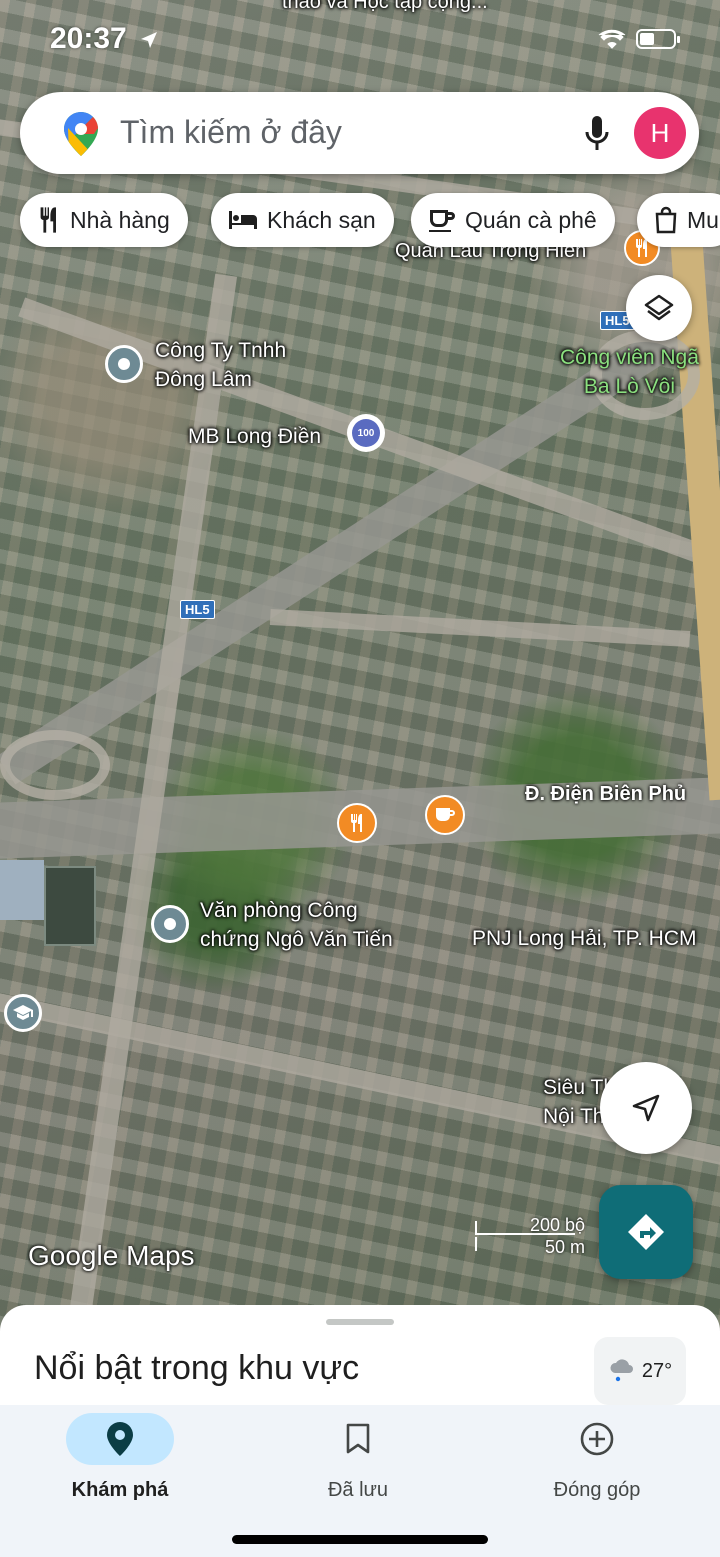  I want to click on temperature: 27°, so click(657, 1370).